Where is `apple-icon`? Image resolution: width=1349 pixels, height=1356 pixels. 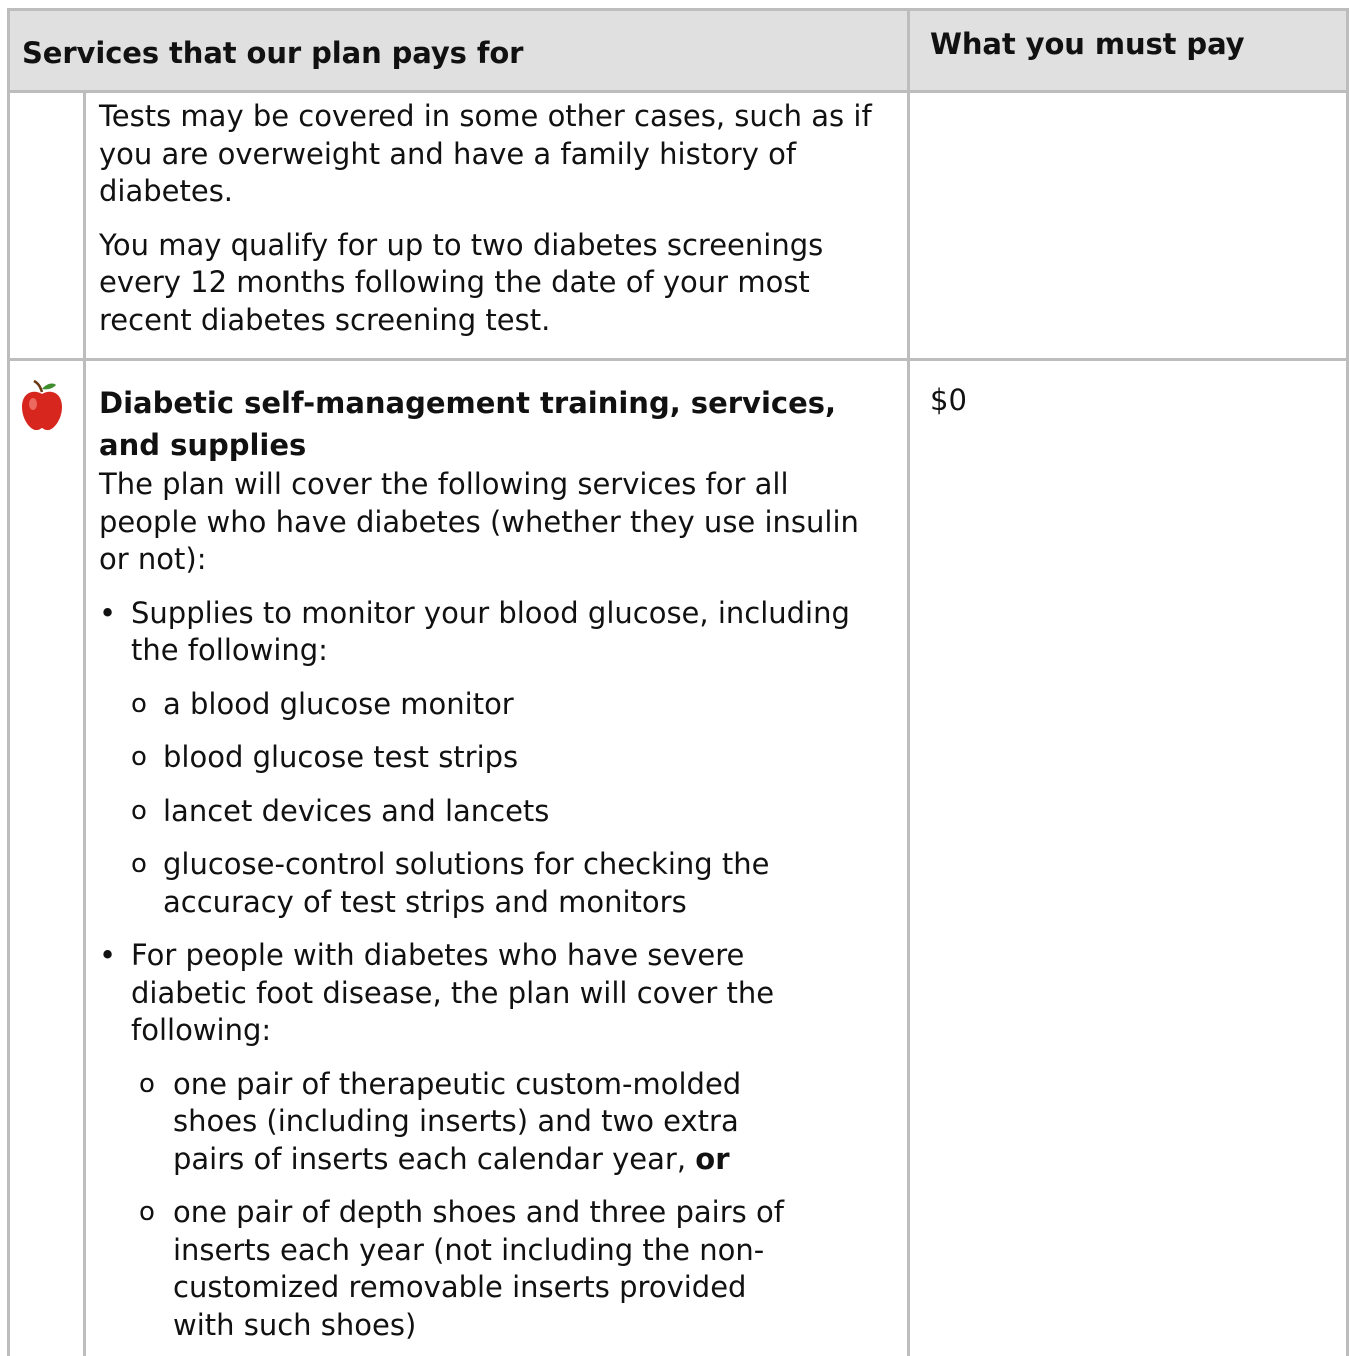 apple-icon is located at coordinates (42, 405).